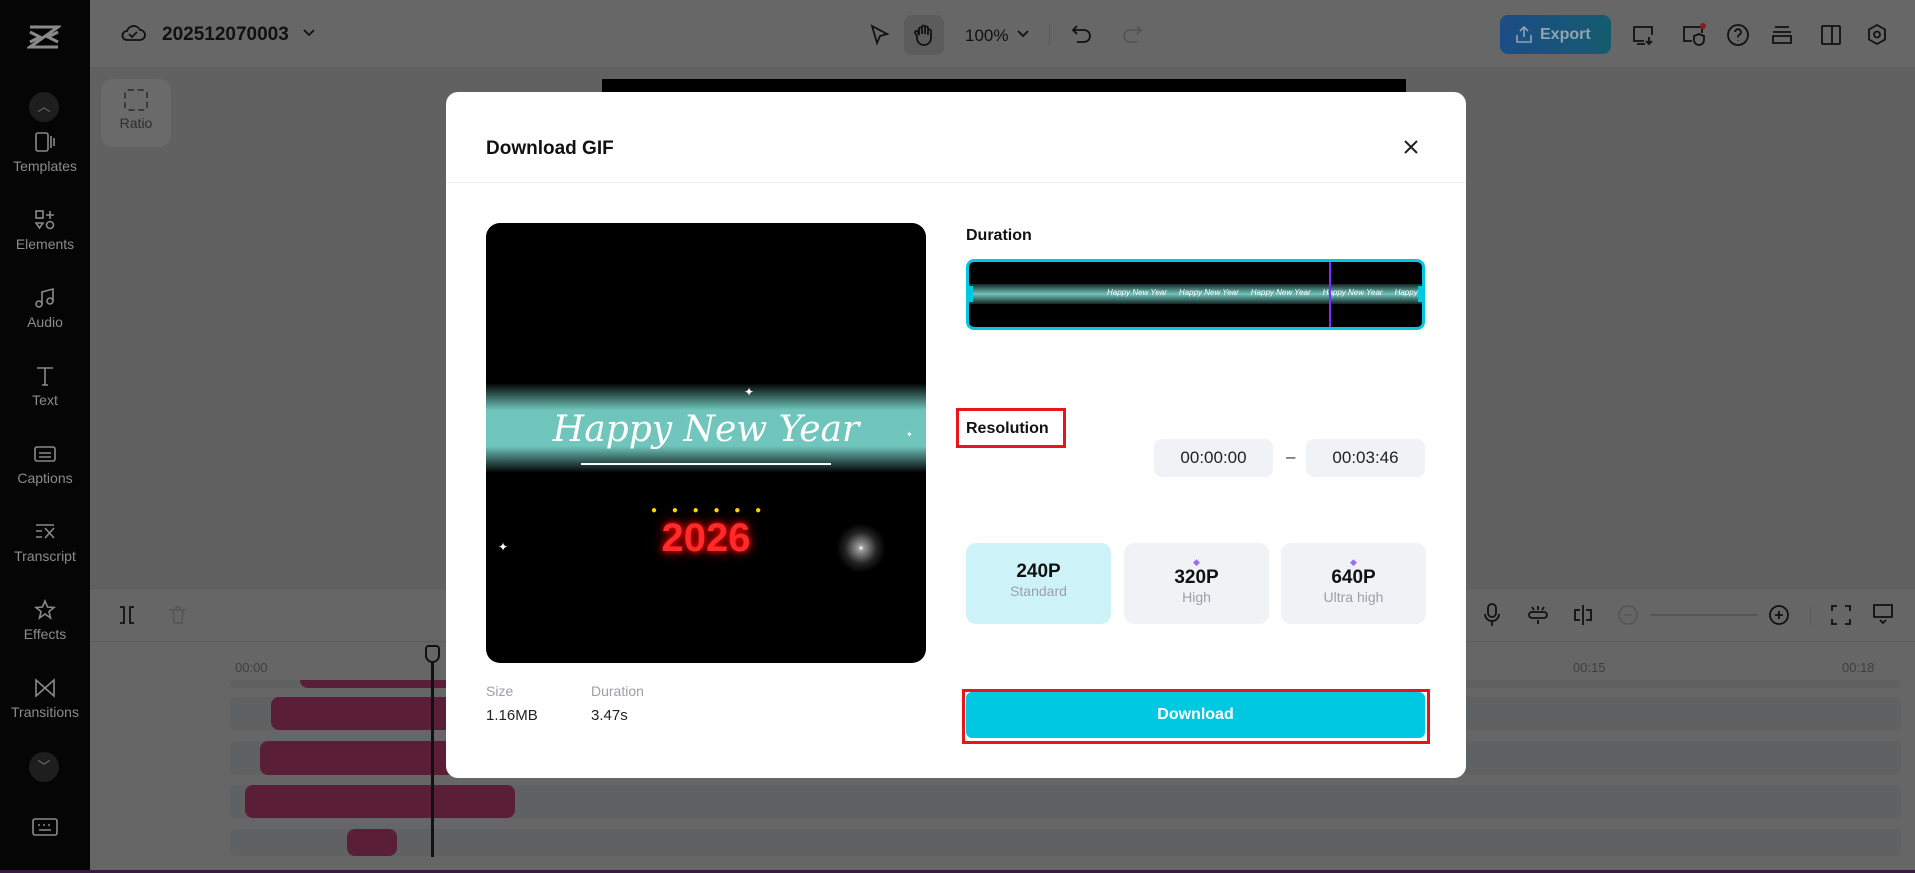 The width and height of the screenshot is (1915, 873). What do you see at coordinates (45, 609) in the screenshot?
I see `effects-star-icon` at bounding box center [45, 609].